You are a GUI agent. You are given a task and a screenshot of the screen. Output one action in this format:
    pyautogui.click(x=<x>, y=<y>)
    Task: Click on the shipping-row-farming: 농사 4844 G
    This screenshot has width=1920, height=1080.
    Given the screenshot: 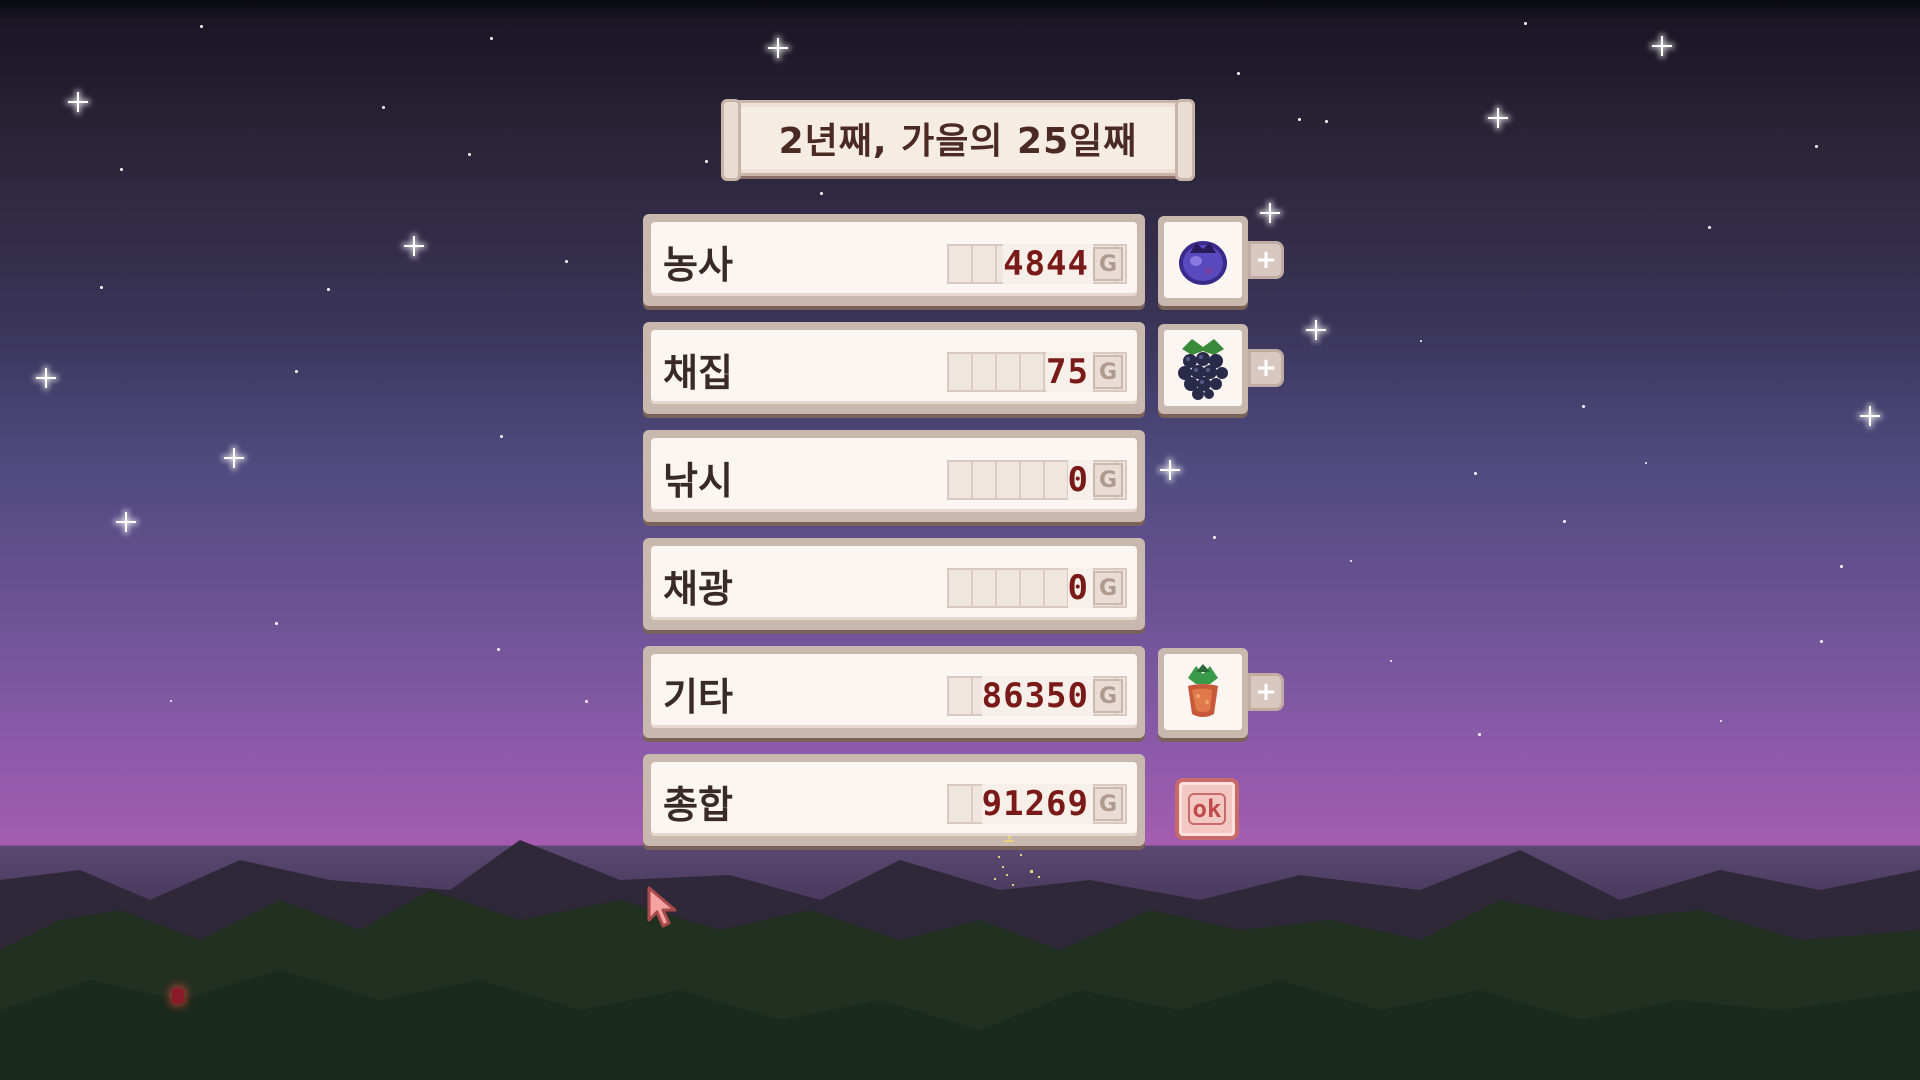 What is the action you would take?
    pyautogui.click(x=894, y=260)
    